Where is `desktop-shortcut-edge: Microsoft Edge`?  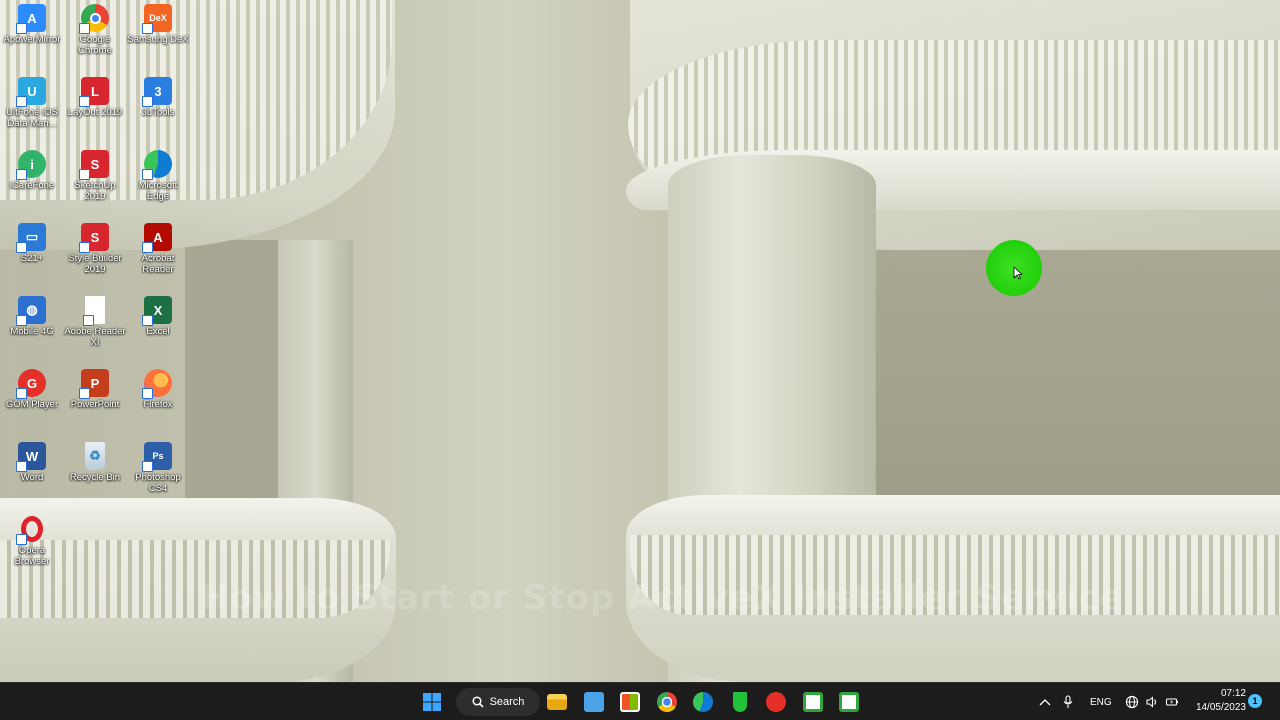 desktop-shortcut-edge: Microsoft Edge is located at coordinates (158, 181).